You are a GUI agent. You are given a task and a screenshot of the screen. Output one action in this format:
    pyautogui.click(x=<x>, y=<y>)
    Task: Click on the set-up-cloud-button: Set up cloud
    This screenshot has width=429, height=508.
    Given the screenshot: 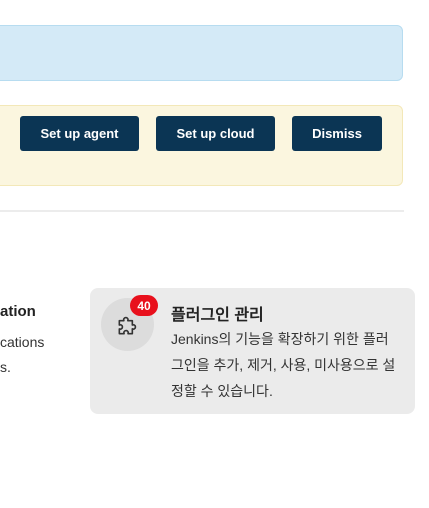 What is the action you would take?
    pyautogui.click(x=215, y=133)
    